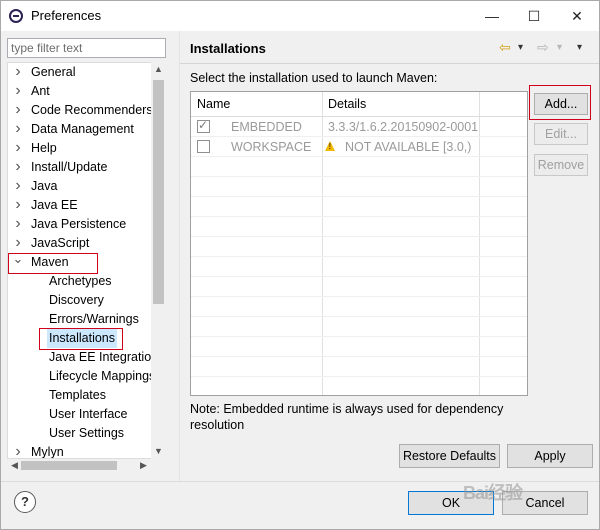 The width and height of the screenshot is (600, 530). I want to click on tree-item-label: Java Persistence, so click(79, 224).